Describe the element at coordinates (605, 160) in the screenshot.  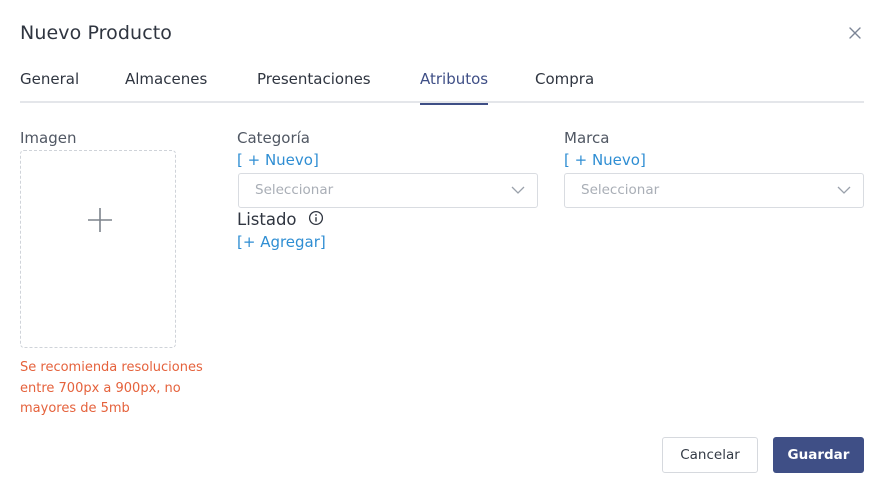
I see `marca-new-link: [ + Nuevo]` at that location.